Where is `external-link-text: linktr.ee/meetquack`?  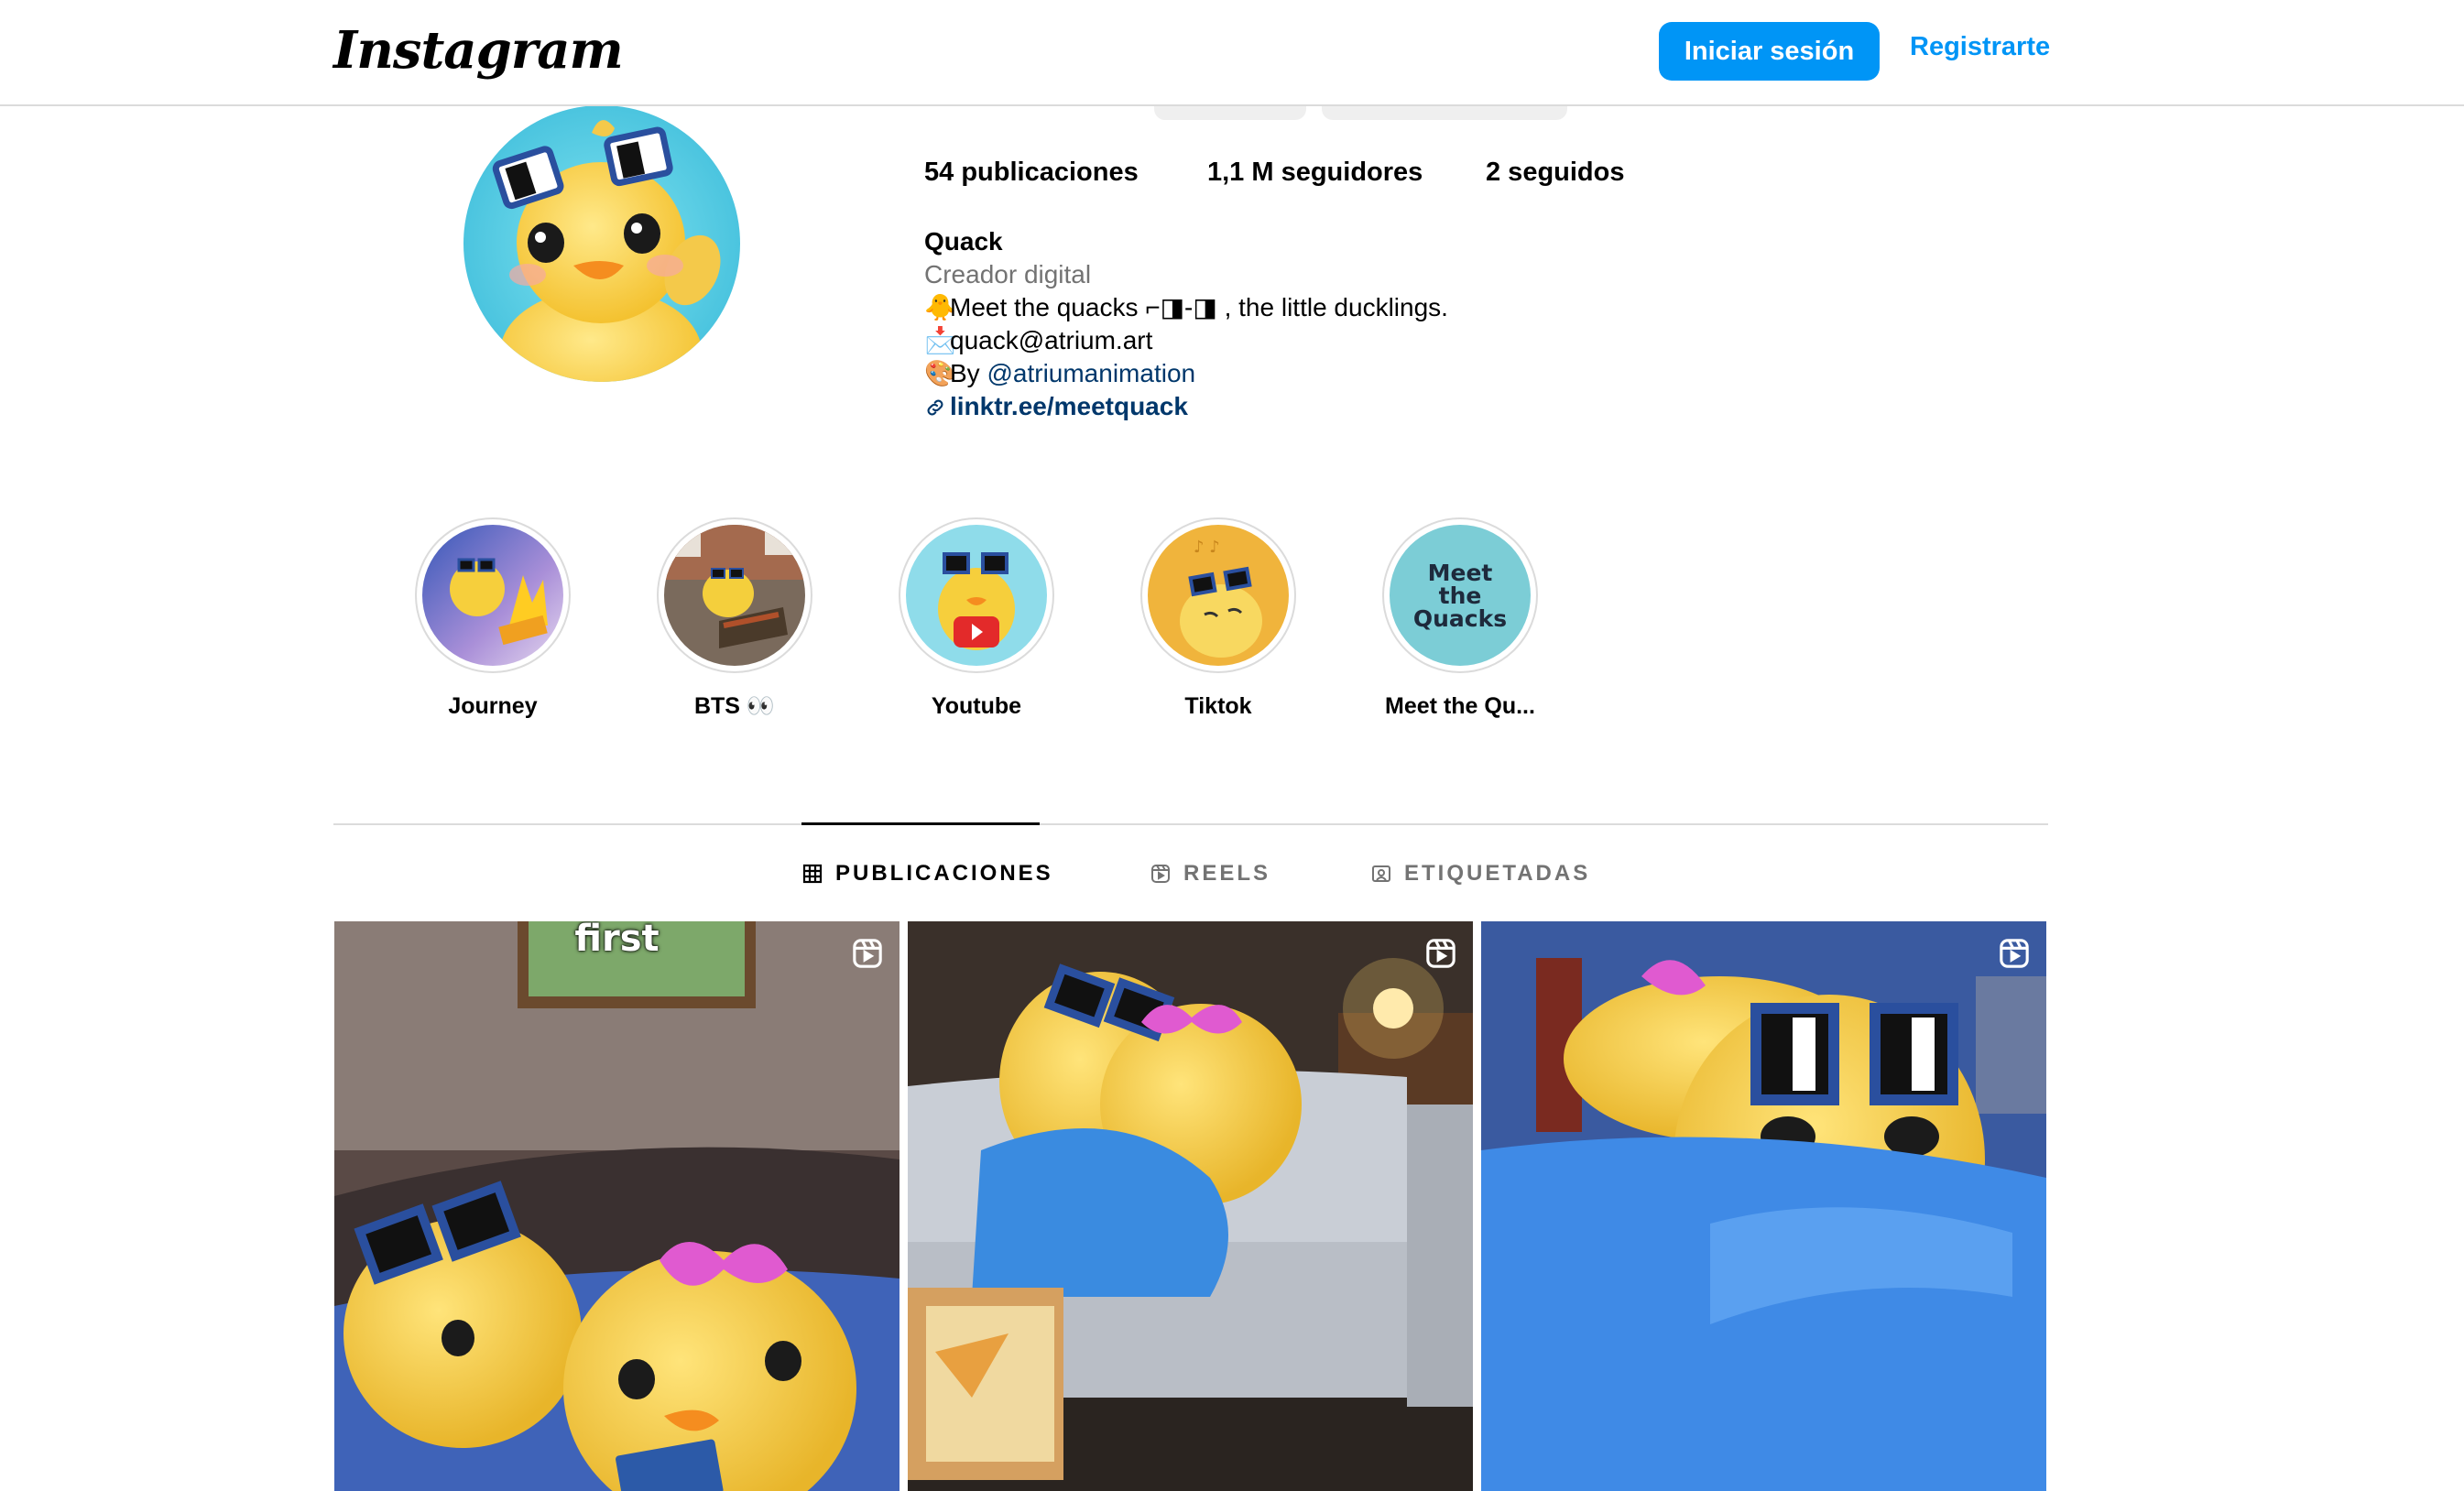 external-link-text: linktr.ee/meetquack is located at coordinates (1069, 406).